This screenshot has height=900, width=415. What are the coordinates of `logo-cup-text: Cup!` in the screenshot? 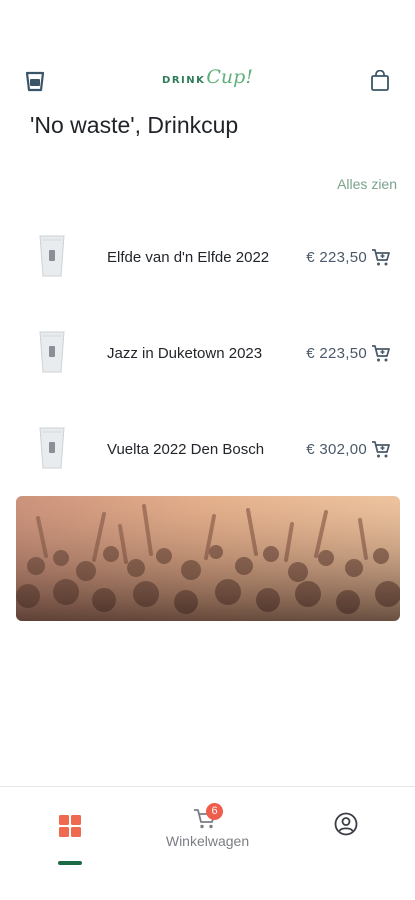 It's located at (229, 77).